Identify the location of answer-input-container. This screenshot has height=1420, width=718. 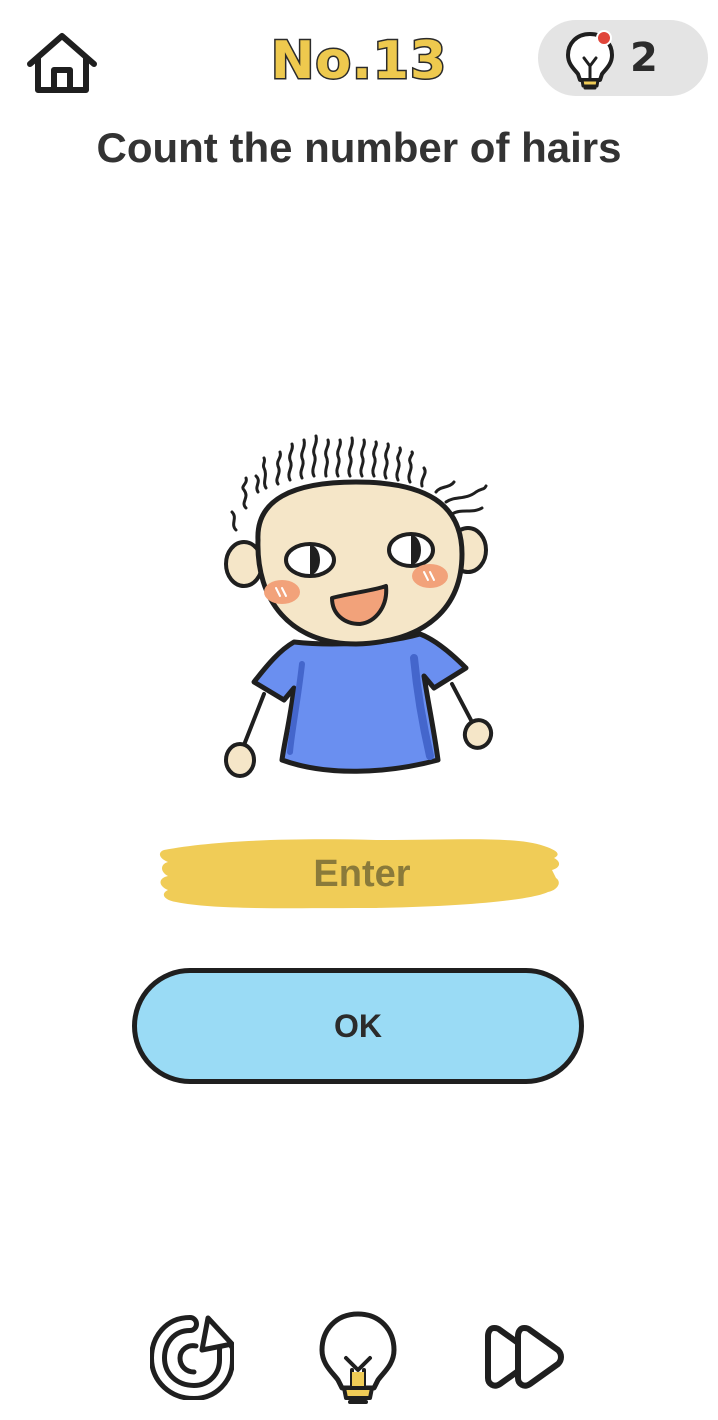
(360, 873).